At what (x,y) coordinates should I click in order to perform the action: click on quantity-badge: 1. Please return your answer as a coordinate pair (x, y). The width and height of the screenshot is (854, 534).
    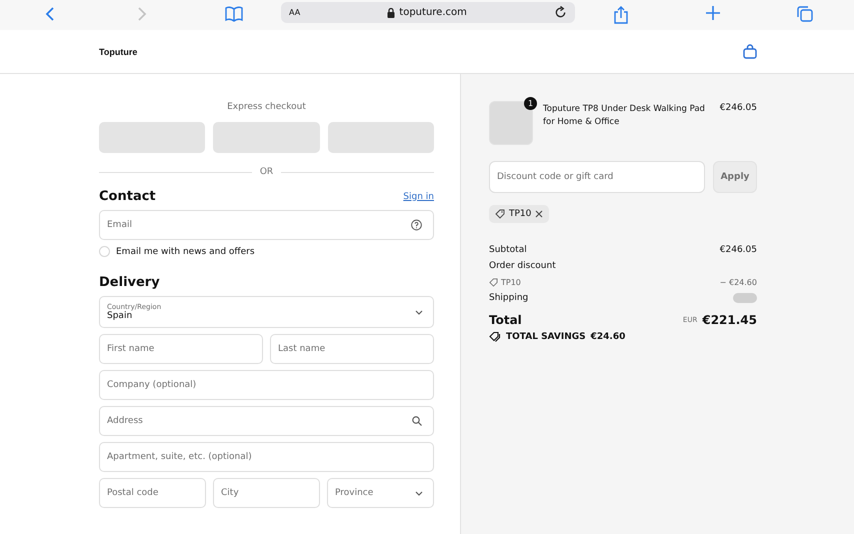
    Looking at the image, I should click on (530, 103).